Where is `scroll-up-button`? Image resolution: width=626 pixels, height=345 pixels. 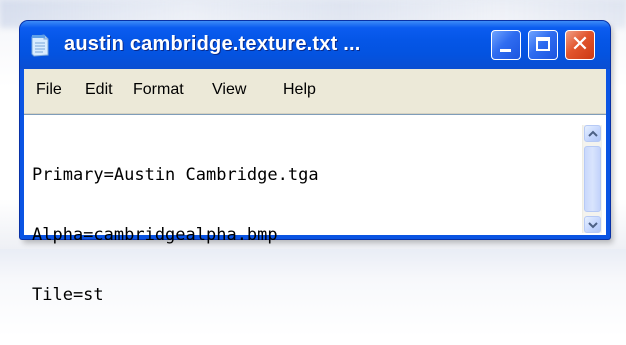 scroll-up-button is located at coordinates (592, 133).